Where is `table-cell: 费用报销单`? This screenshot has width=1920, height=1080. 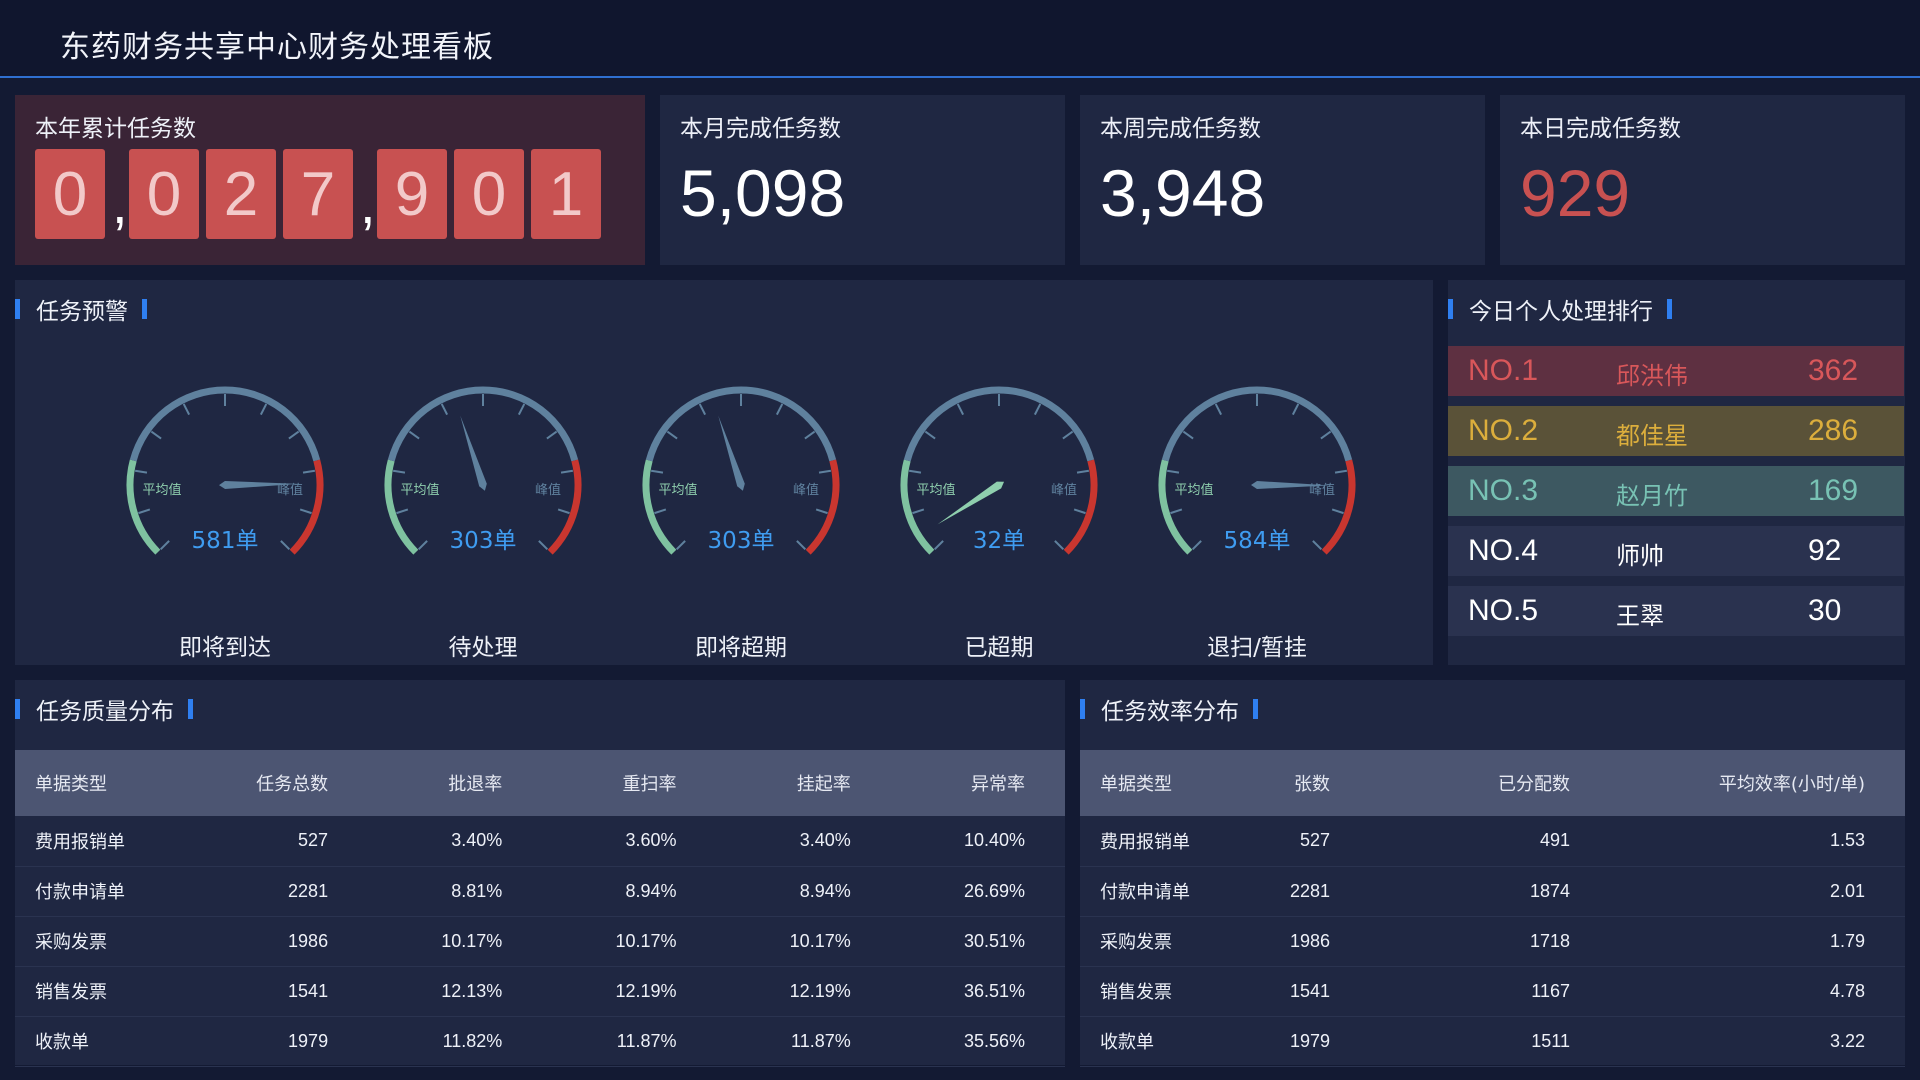
table-cell: 费用报销单 is located at coordinates (1165, 841).